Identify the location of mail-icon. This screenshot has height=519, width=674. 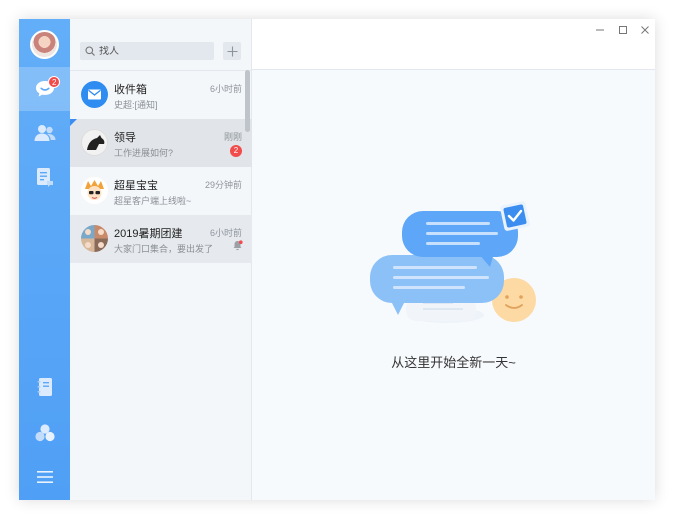
(94, 94).